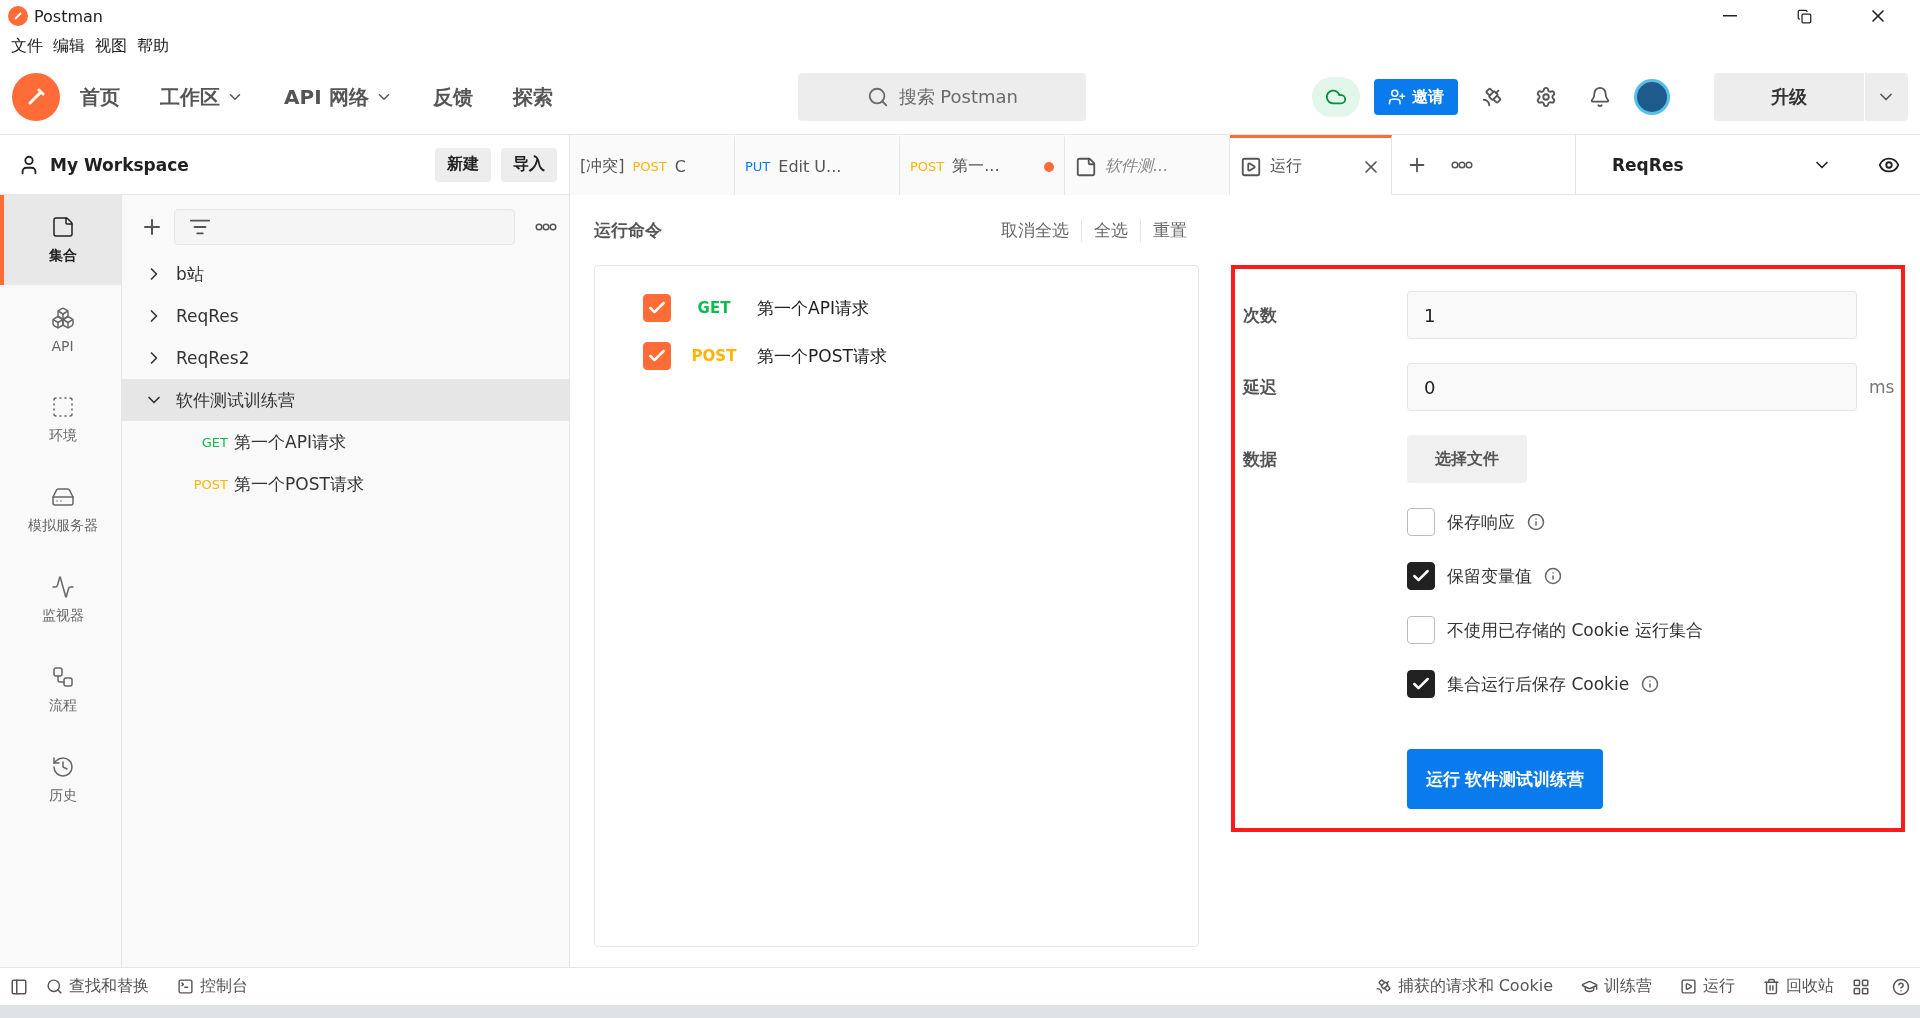 The image size is (1920, 1018). What do you see at coordinates (202, 97) in the screenshot?
I see `nav-item: 工作区` at bounding box center [202, 97].